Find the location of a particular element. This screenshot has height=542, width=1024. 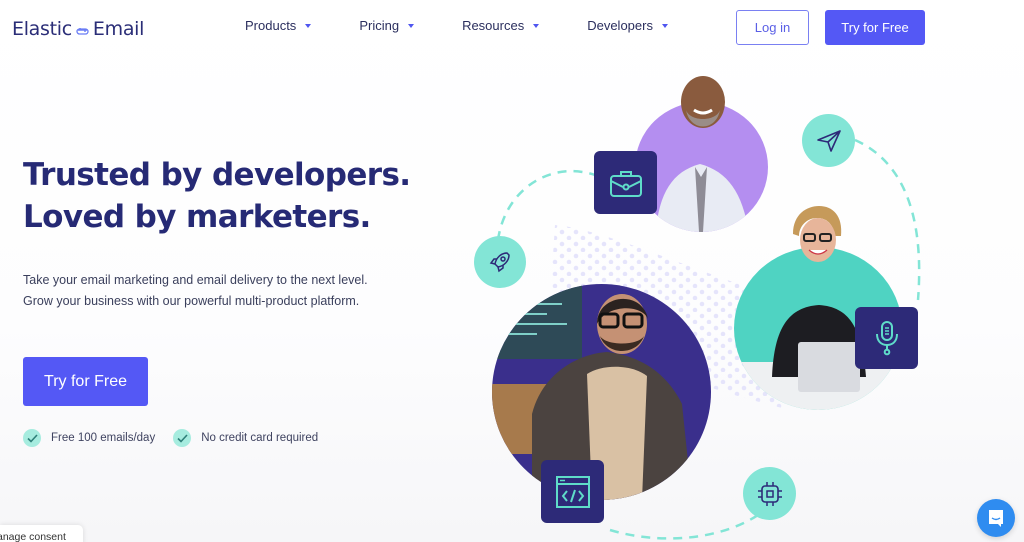

code-window-icon is located at coordinates (572, 491).